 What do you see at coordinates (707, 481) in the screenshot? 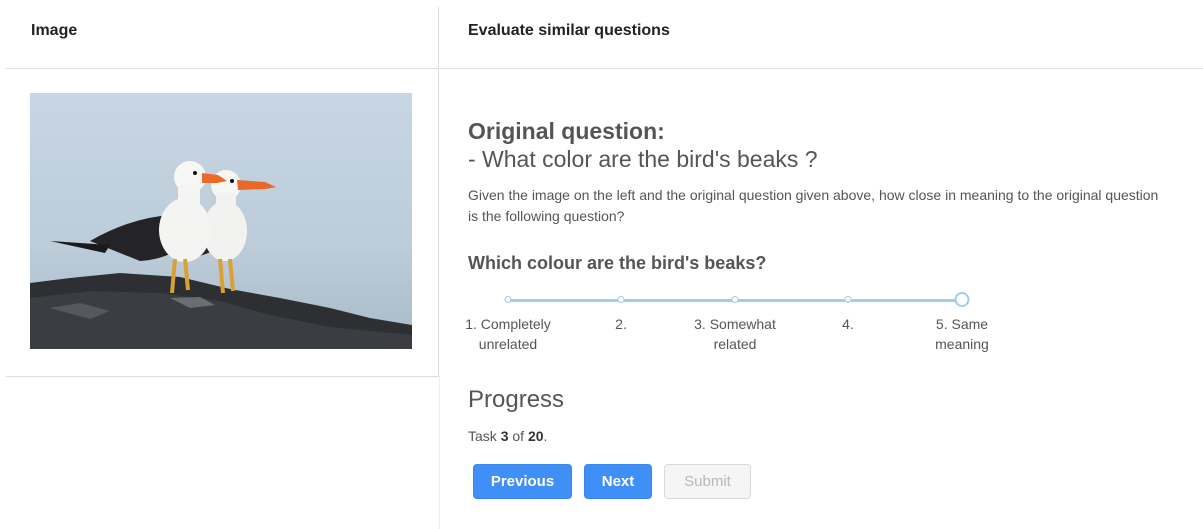
I see `submit-button: Submit` at bounding box center [707, 481].